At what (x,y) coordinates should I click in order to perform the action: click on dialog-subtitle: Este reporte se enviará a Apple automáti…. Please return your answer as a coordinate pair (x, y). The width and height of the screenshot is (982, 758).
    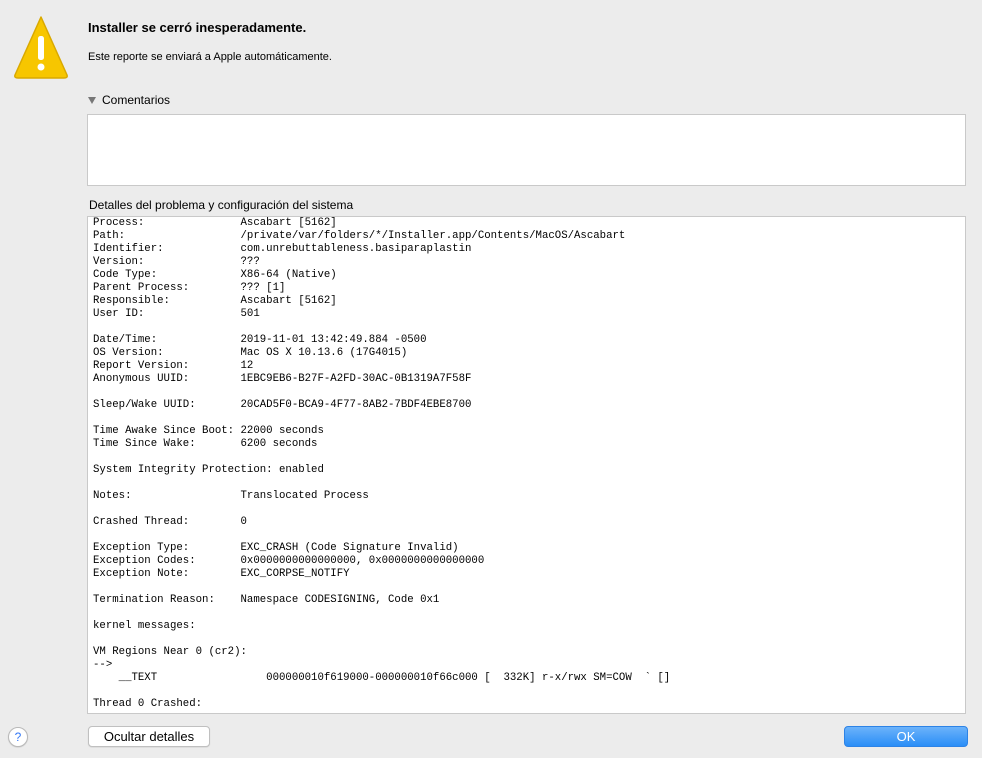
    Looking at the image, I should click on (210, 57).